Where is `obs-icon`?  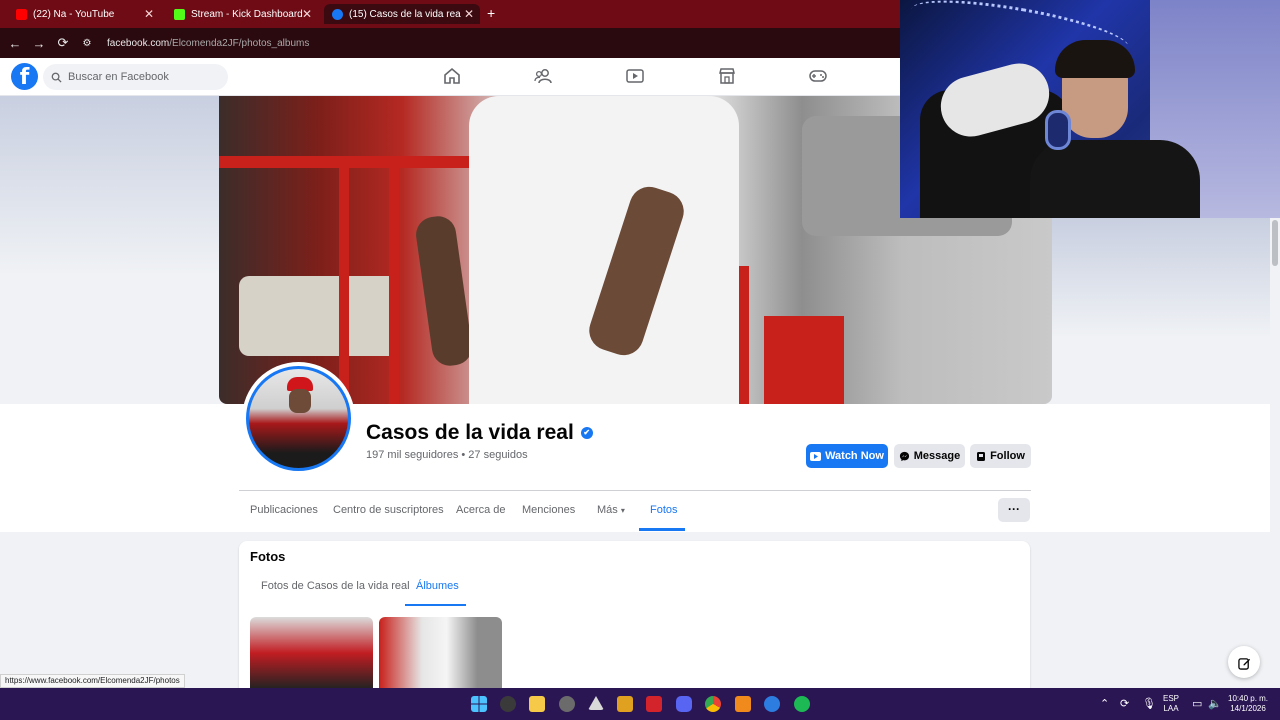 obs-icon is located at coordinates (508, 704).